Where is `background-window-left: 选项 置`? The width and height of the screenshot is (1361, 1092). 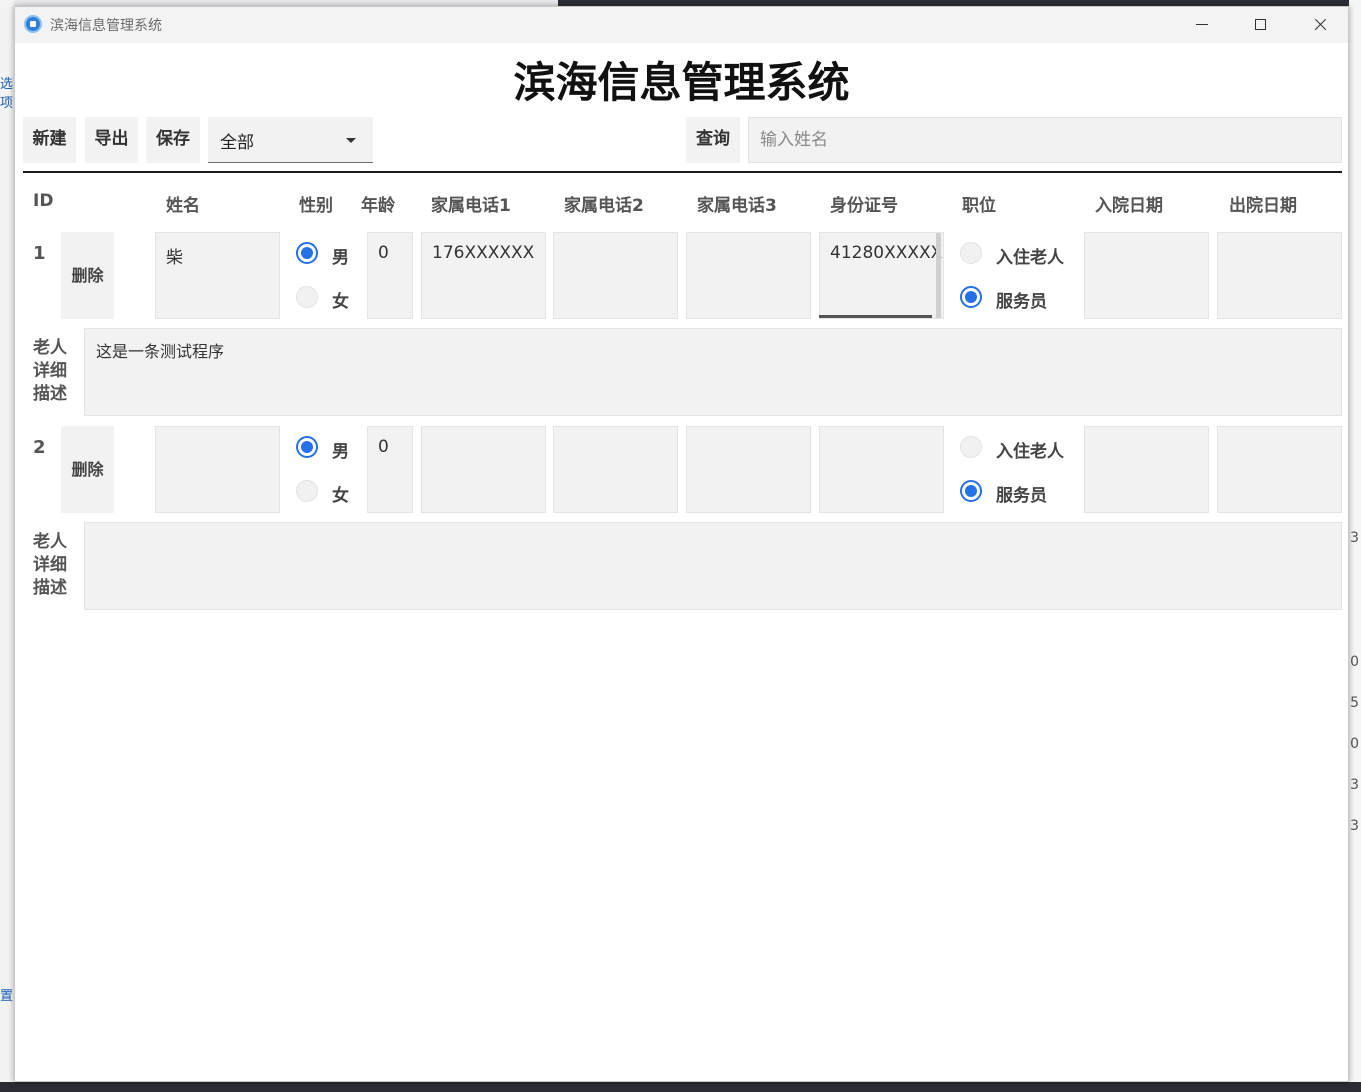
background-window-left: 选项 置 is located at coordinates (7, 546).